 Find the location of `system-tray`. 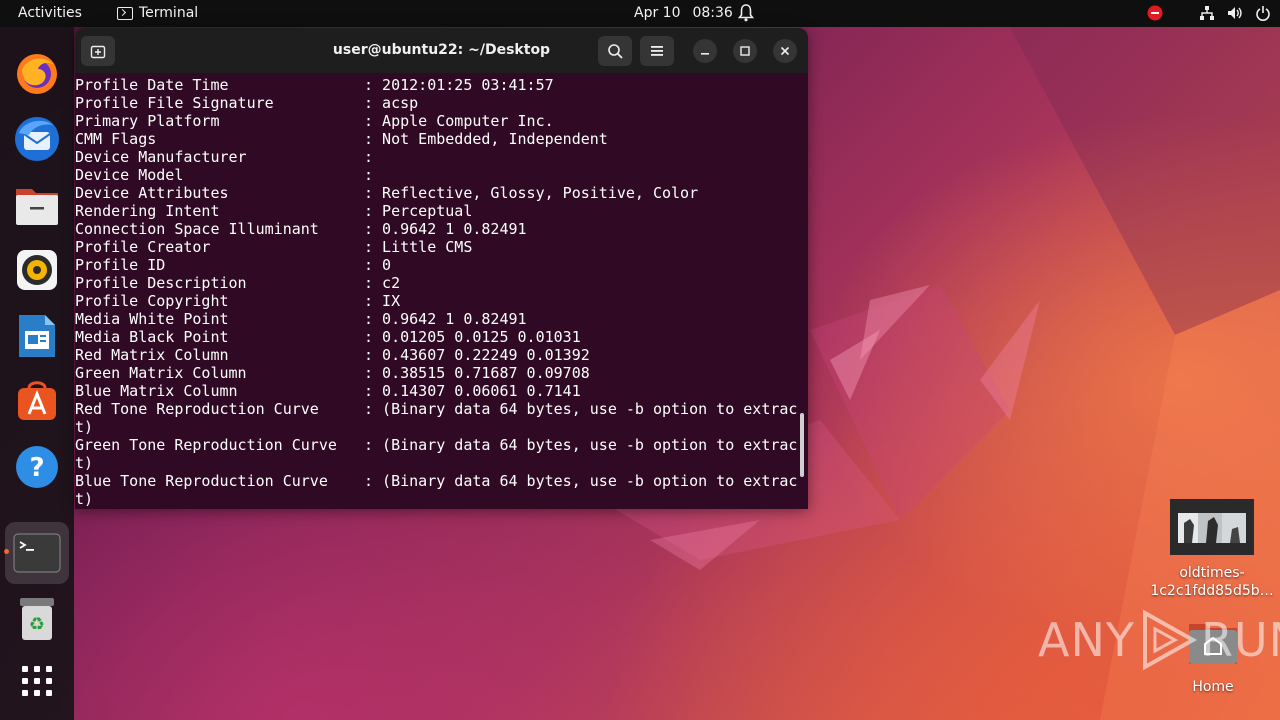

system-tray is located at coordinates (1209, 13).